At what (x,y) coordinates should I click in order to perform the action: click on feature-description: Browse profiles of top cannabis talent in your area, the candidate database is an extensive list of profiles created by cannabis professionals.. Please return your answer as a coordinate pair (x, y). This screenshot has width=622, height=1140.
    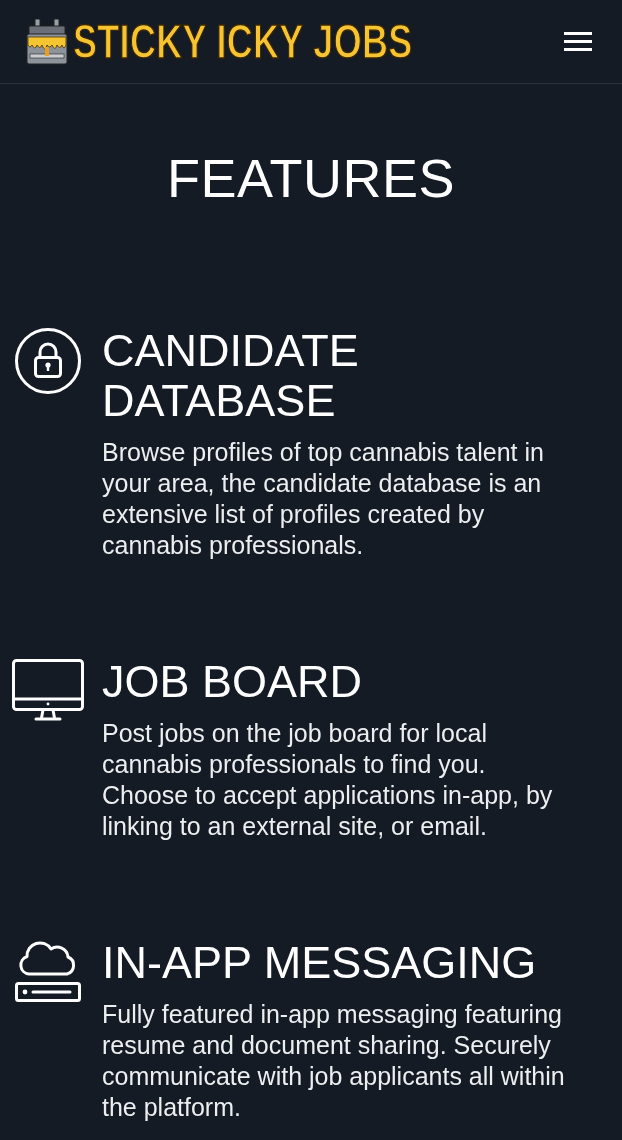
    Looking at the image, I should click on (323, 499).